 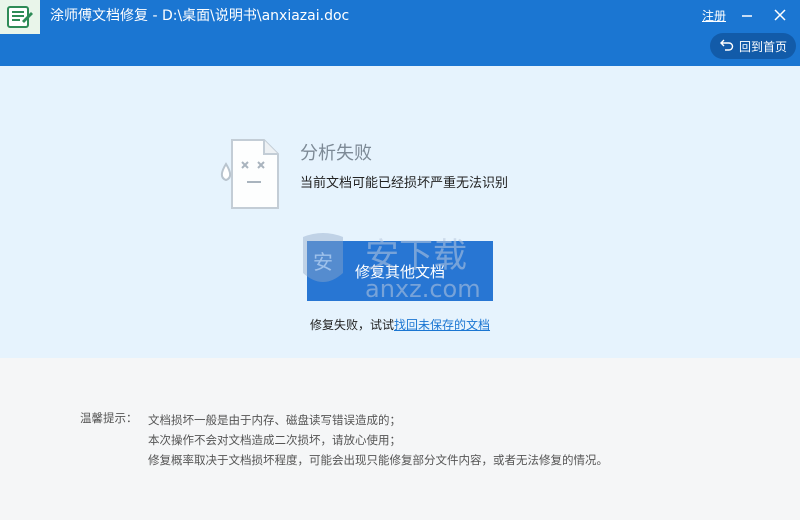 I want to click on minimize-icon, so click(x=747, y=15).